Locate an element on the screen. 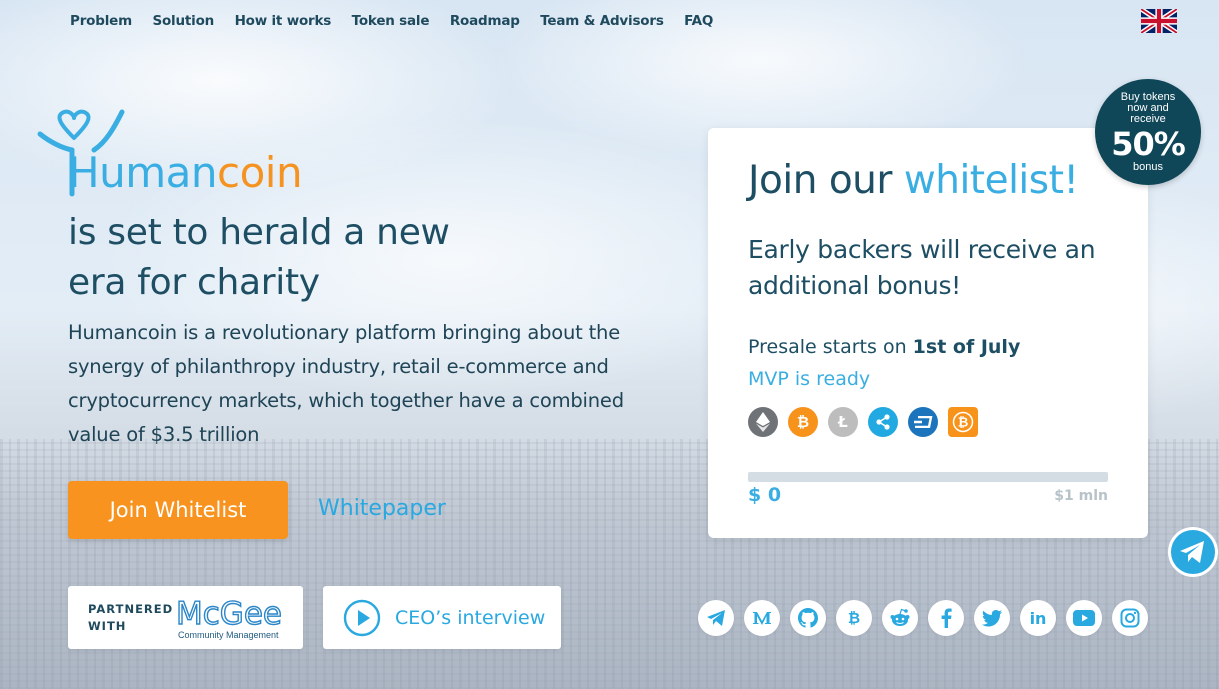  presale-prefix: Presale starts on is located at coordinates (827, 347).